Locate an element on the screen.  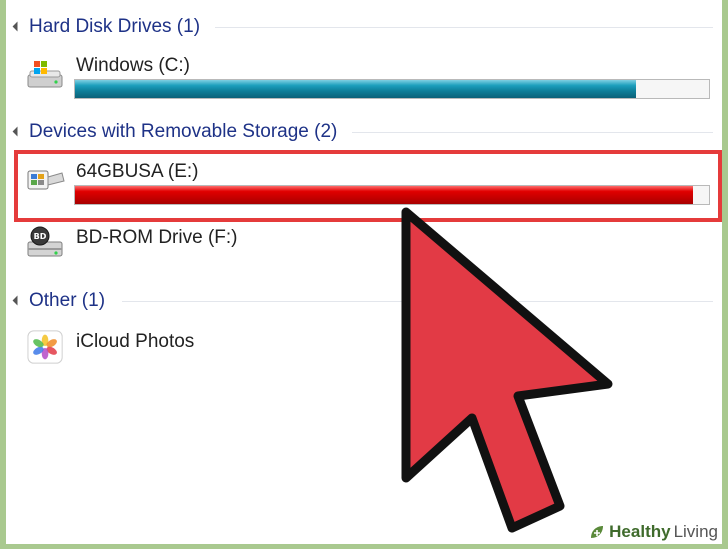
group-header-removable-storage: Devices with Removable Storage (2) is located at coordinates (175, 132).